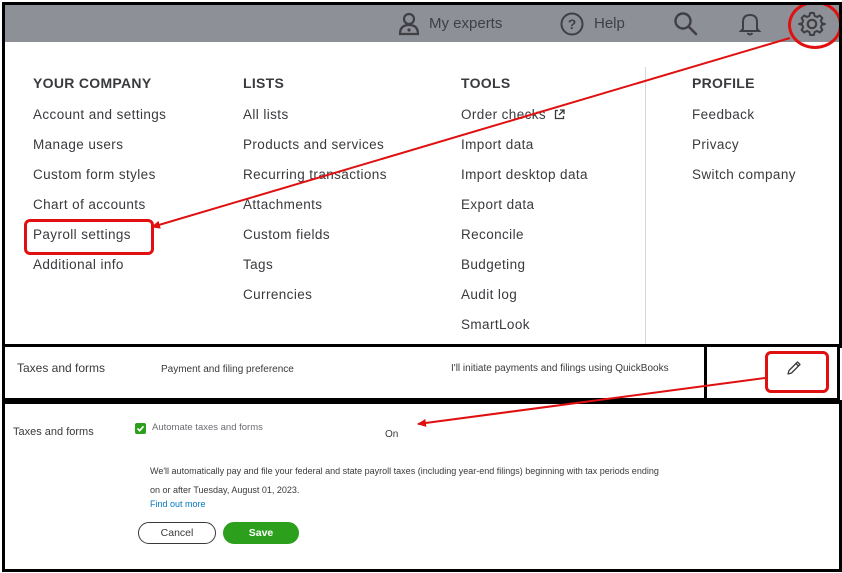 This screenshot has height=573, width=842. Describe the element at coordinates (264, 83) in the screenshot. I see `lists-heading: LISTS` at that location.